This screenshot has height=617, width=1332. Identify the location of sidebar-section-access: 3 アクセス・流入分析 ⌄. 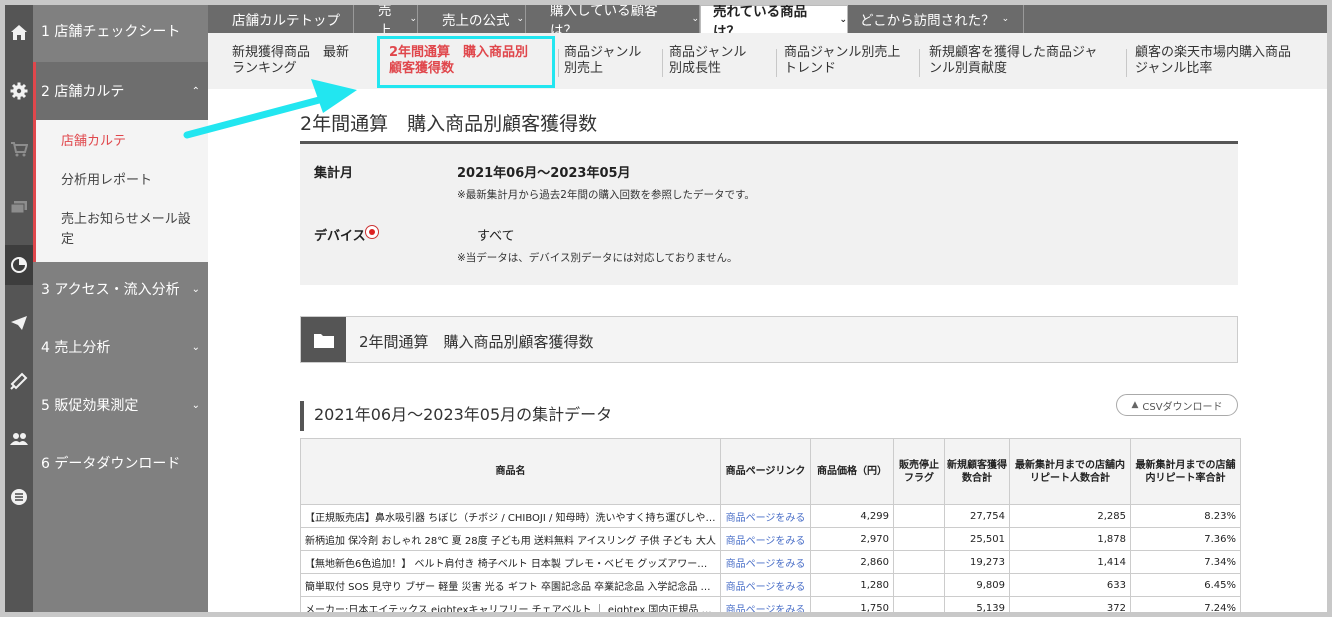
(120, 289).